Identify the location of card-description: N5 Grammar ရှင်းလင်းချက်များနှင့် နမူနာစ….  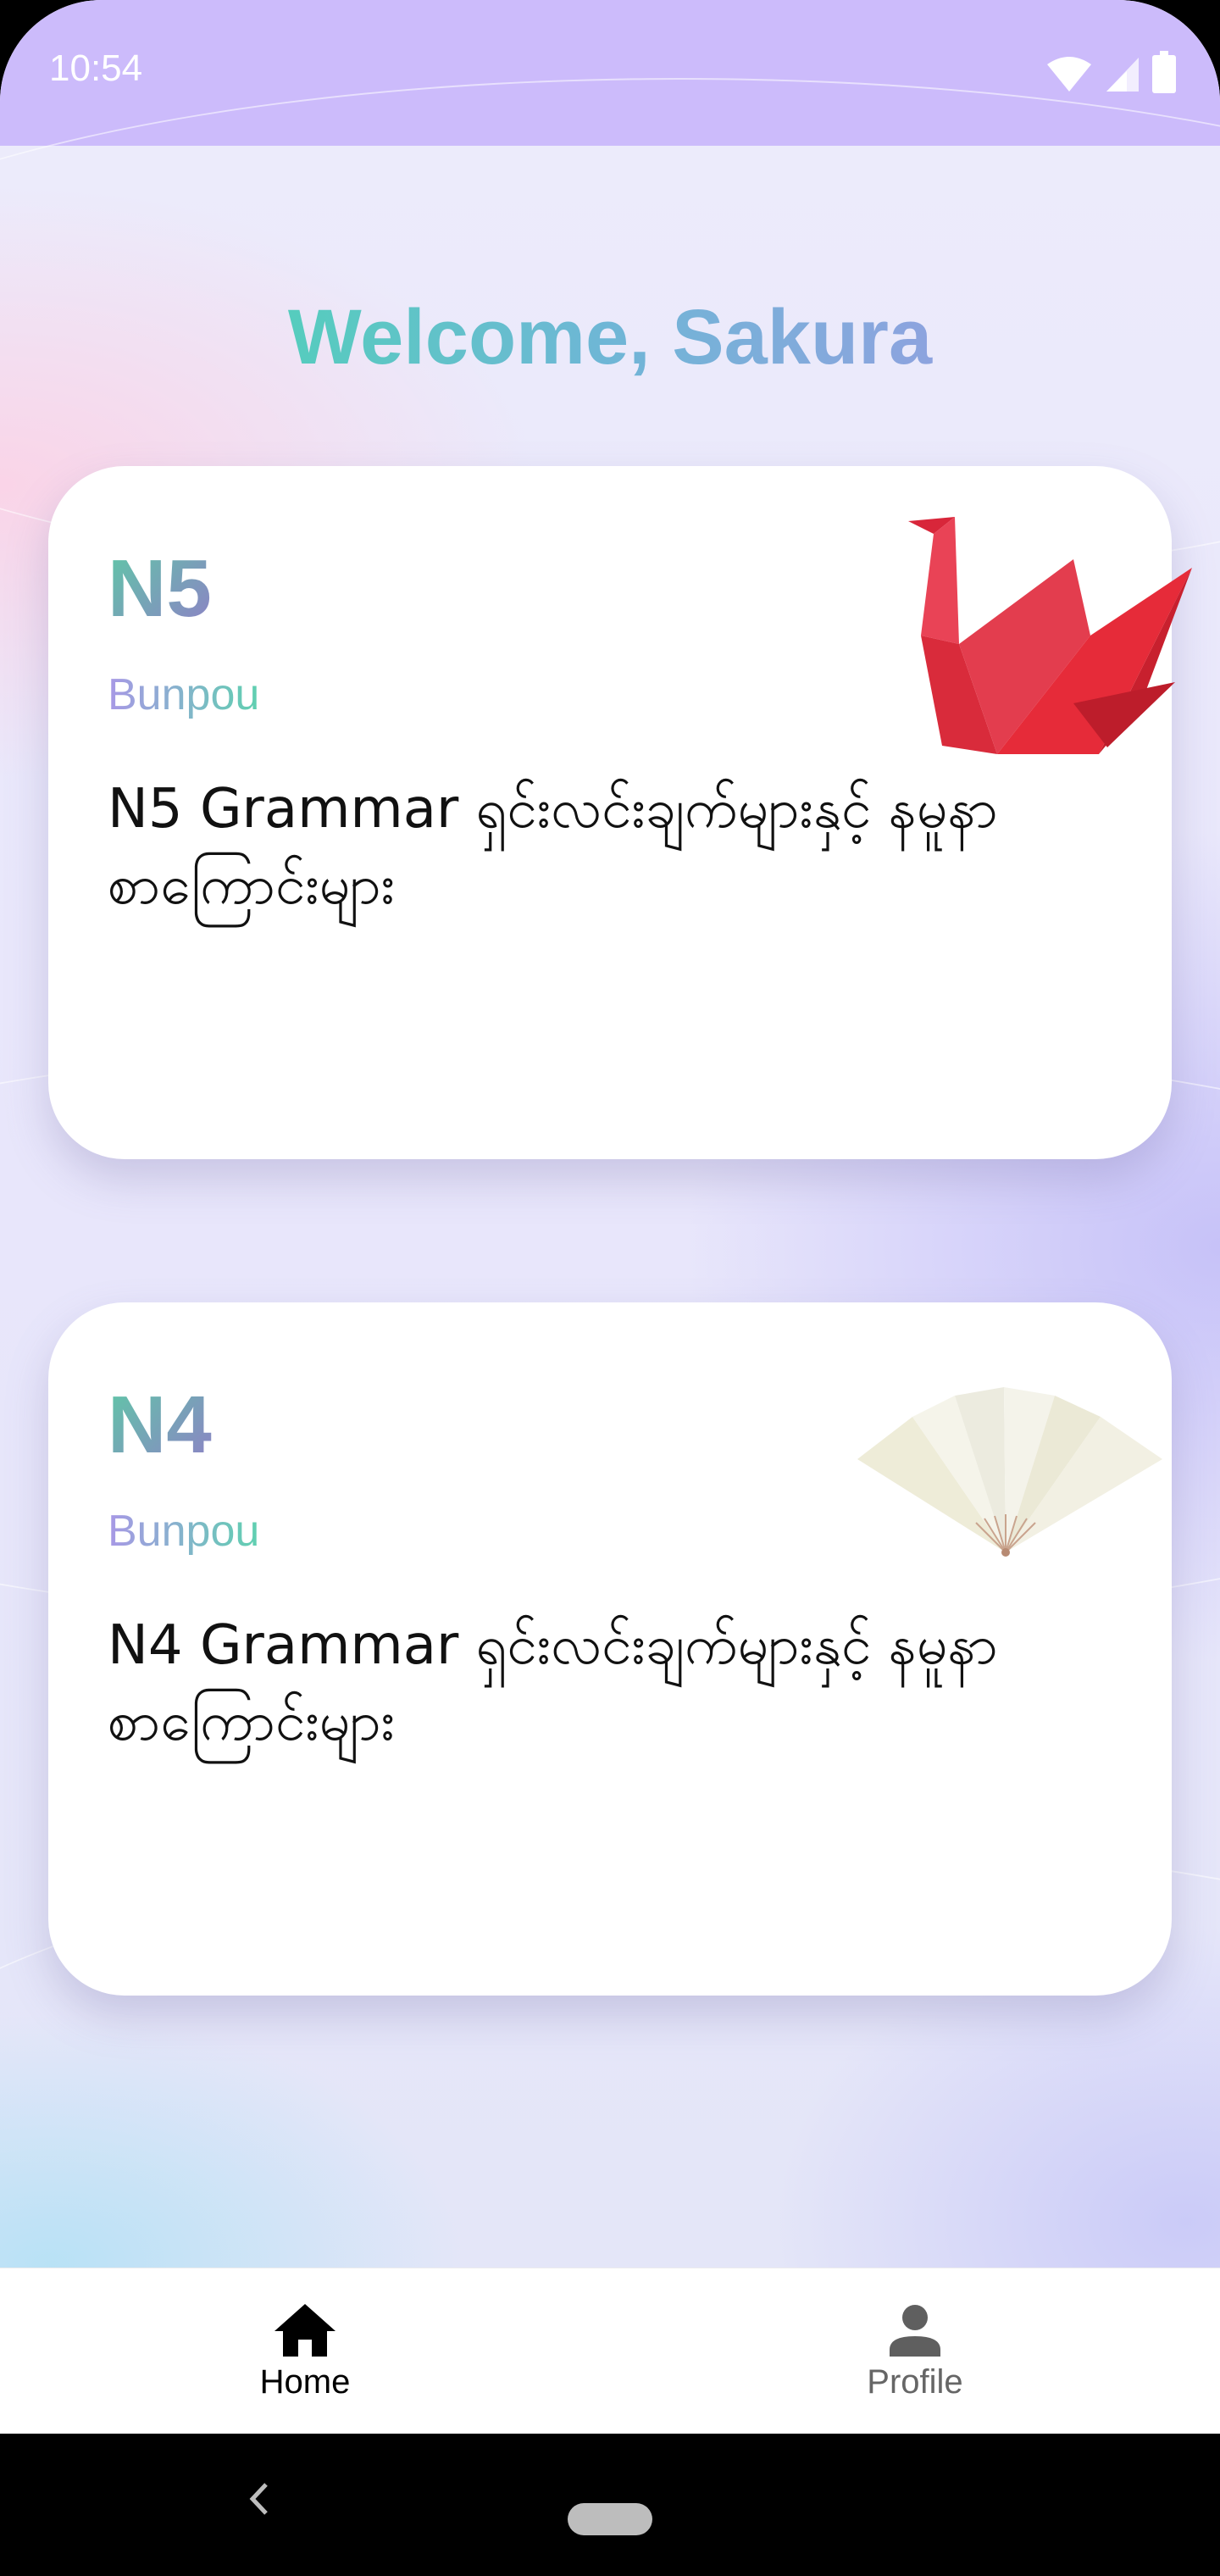
(553, 847).